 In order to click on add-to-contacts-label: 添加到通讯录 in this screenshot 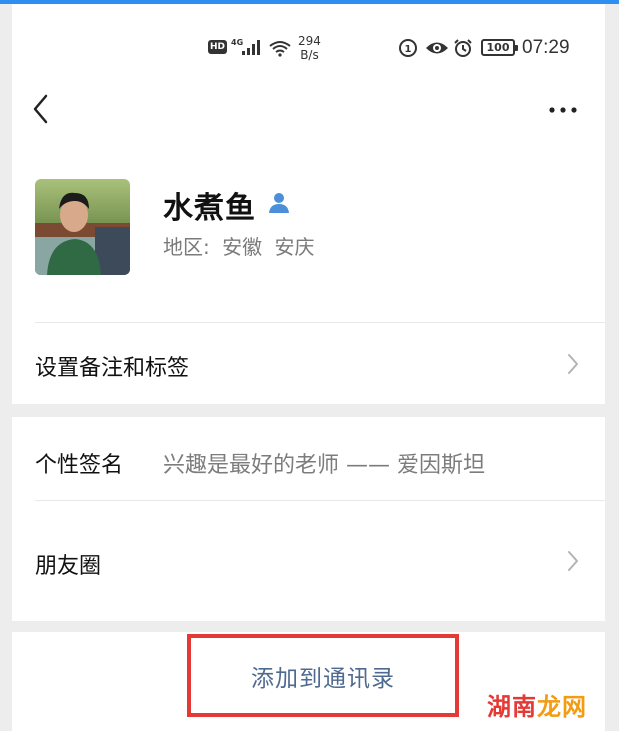, I will do `click(323, 678)`.